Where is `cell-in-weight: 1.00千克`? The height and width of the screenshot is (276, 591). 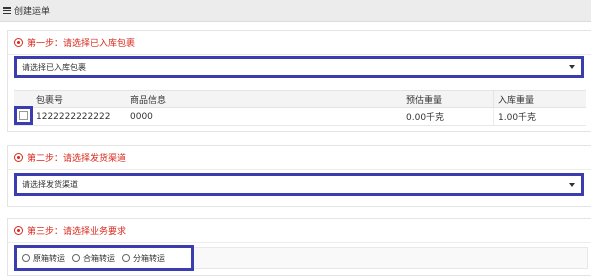
cell-in-weight: 1.00千克 is located at coordinates (517, 118).